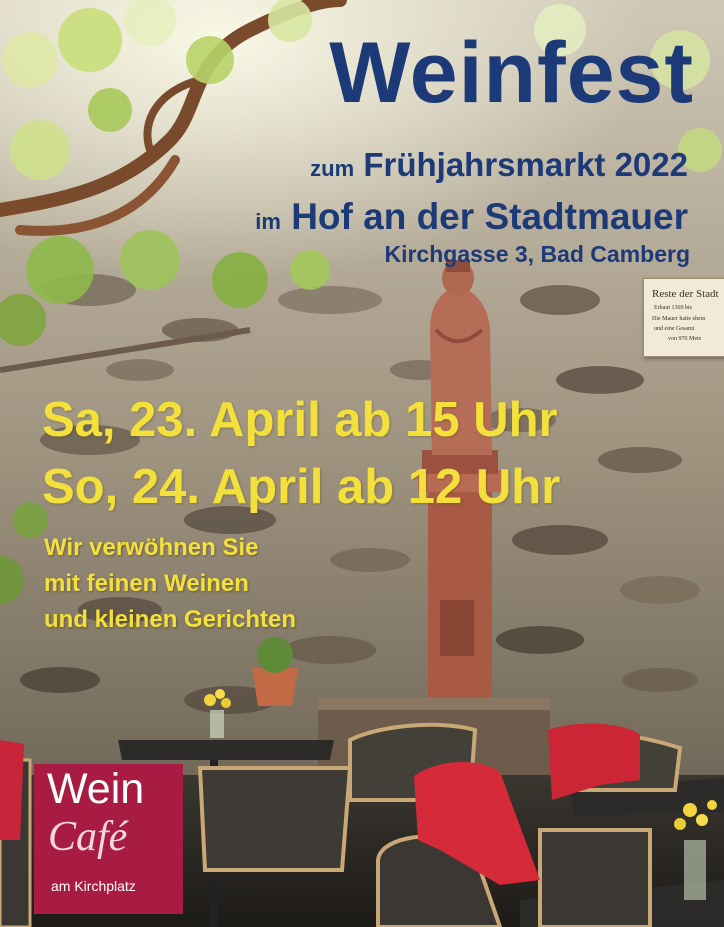 Image resolution: width=724 pixels, height=927 pixels. What do you see at coordinates (525, 164) in the screenshot?
I see `market-name: Frühjahrsmarkt 2022` at bounding box center [525, 164].